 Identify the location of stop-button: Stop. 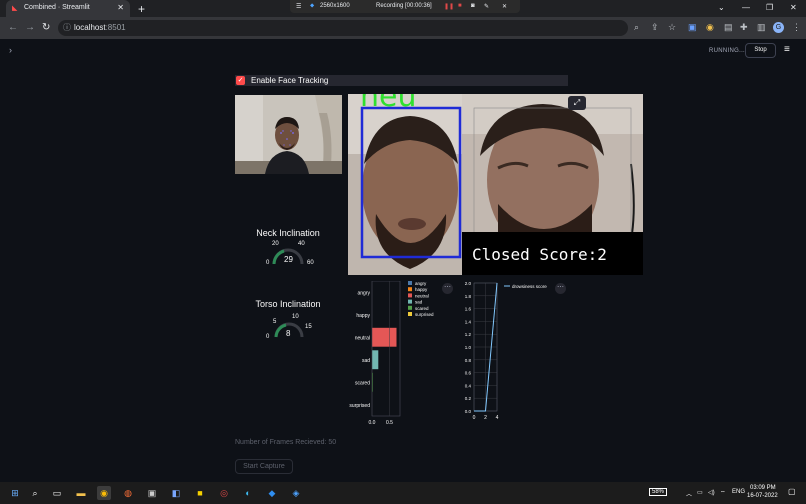
(760, 50).